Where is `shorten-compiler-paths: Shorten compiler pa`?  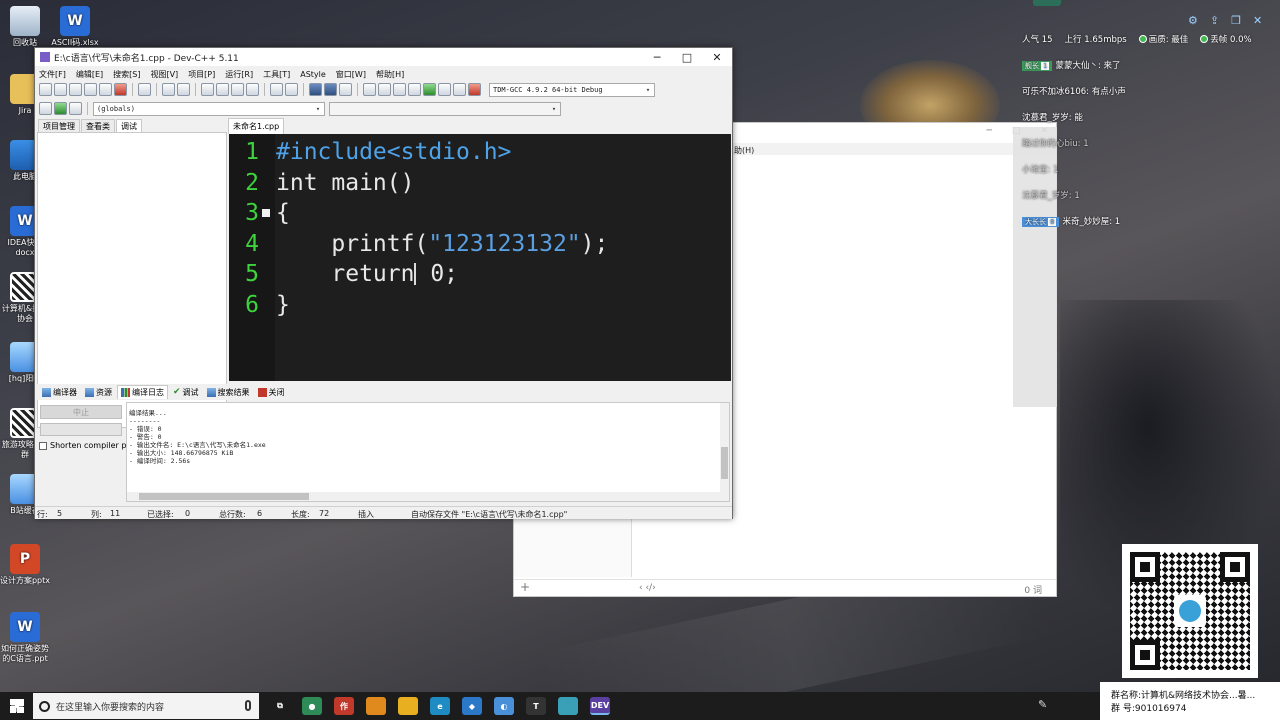 shorten-compiler-paths: Shorten compiler pa is located at coordinates (85, 445).